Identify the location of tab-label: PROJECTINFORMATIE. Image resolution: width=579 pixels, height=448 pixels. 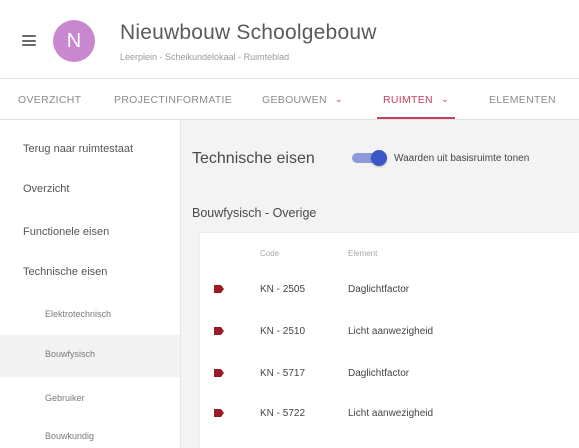
(173, 100).